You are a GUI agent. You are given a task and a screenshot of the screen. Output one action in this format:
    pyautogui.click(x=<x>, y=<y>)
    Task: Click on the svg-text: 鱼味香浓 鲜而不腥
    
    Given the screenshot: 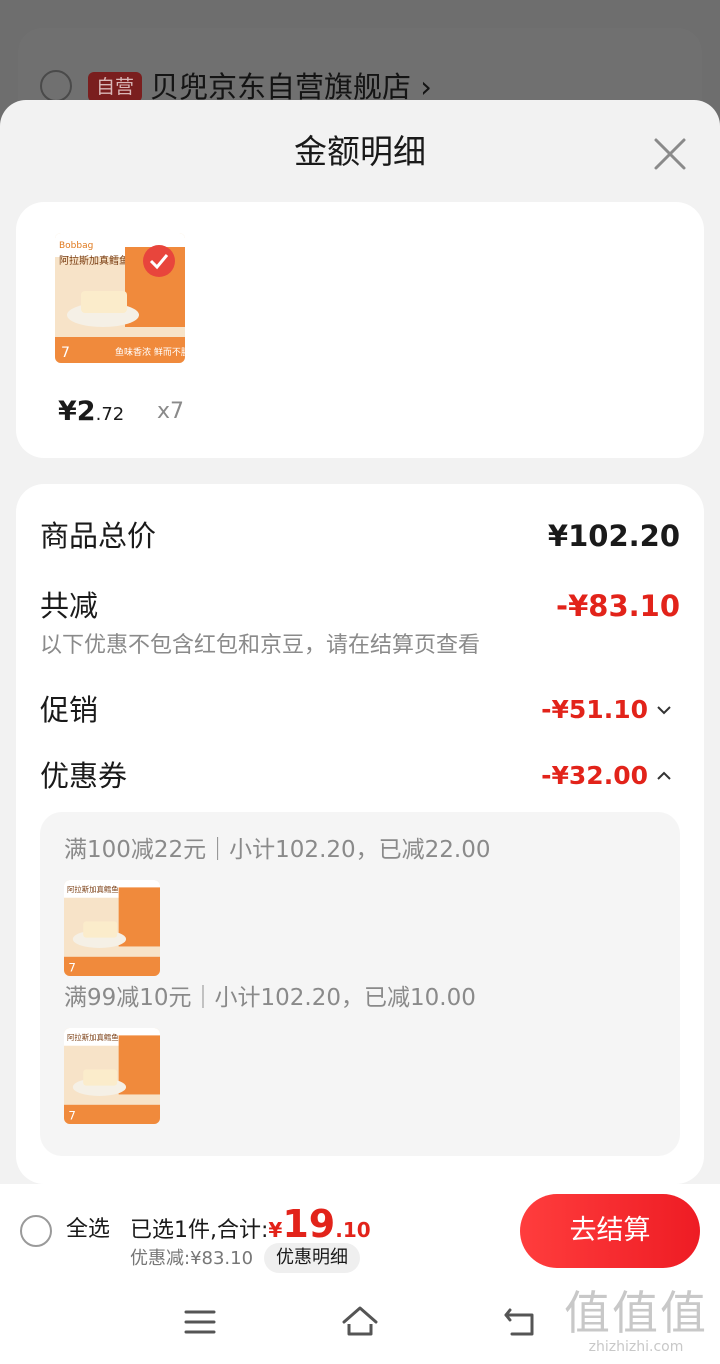 What is the action you would take?
    pyautogui.click(x=150, y=352)
    